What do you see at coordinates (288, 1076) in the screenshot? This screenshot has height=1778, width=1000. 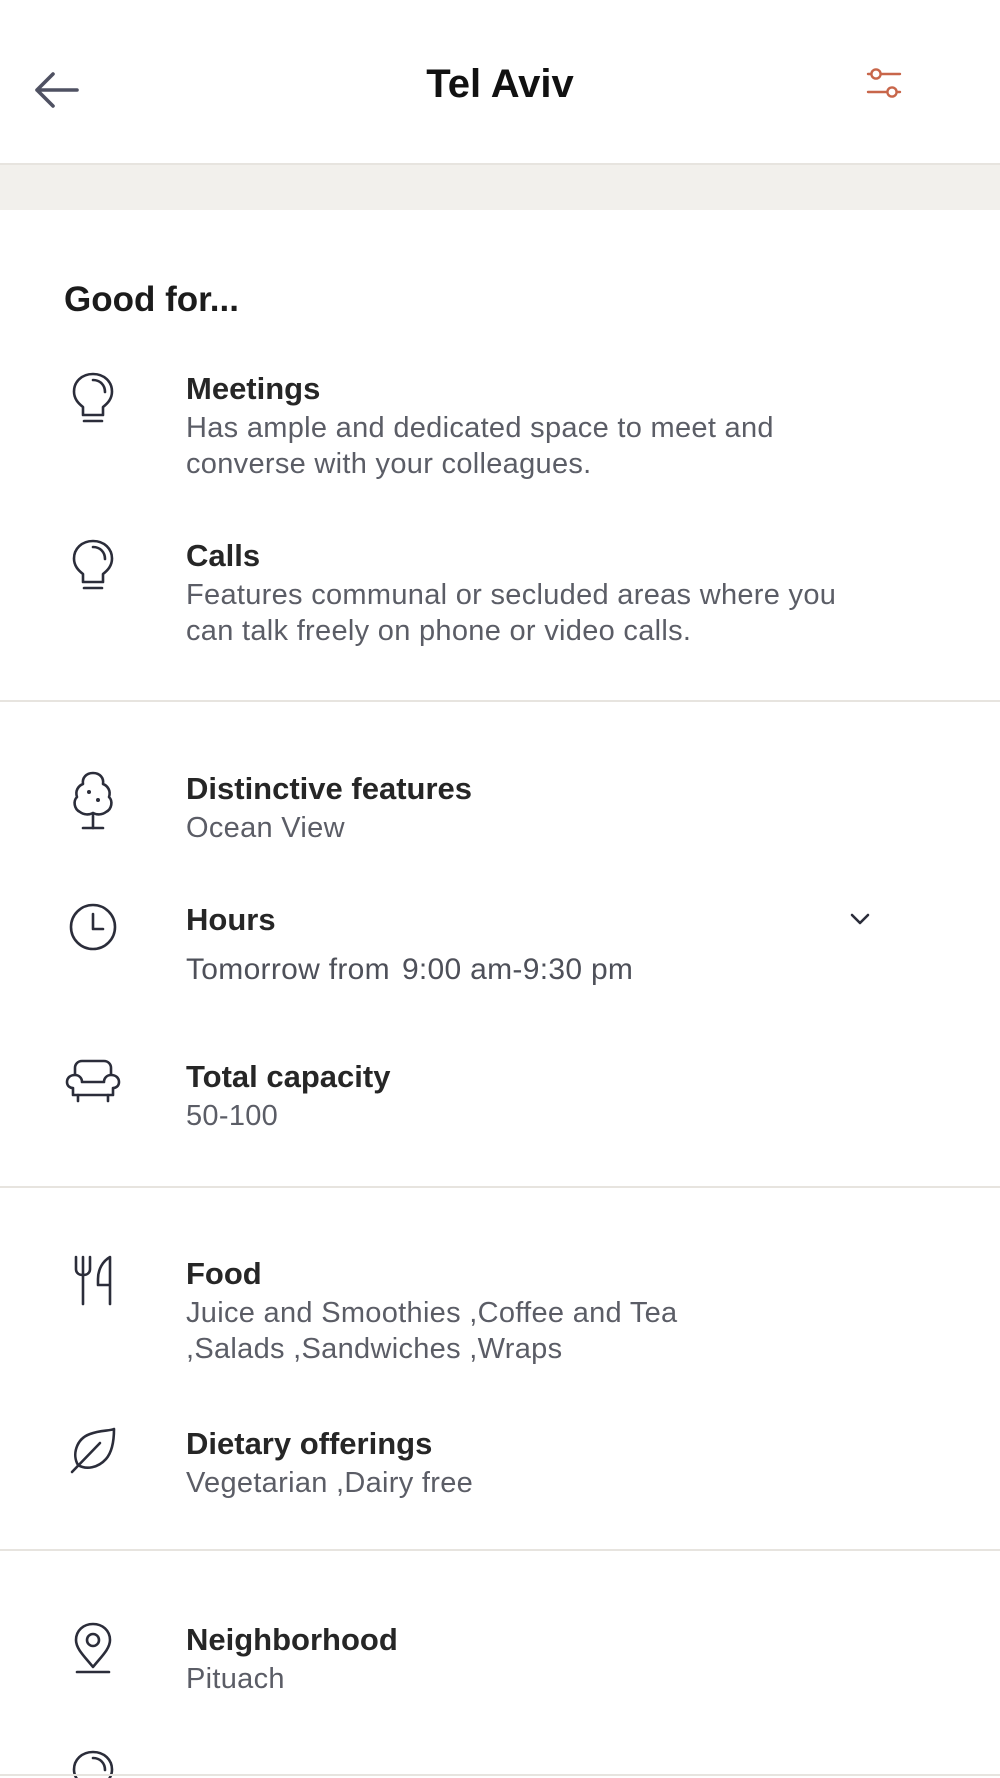 I see `total-capacity-label: Total capacity` at bounding box center [288, 1076].